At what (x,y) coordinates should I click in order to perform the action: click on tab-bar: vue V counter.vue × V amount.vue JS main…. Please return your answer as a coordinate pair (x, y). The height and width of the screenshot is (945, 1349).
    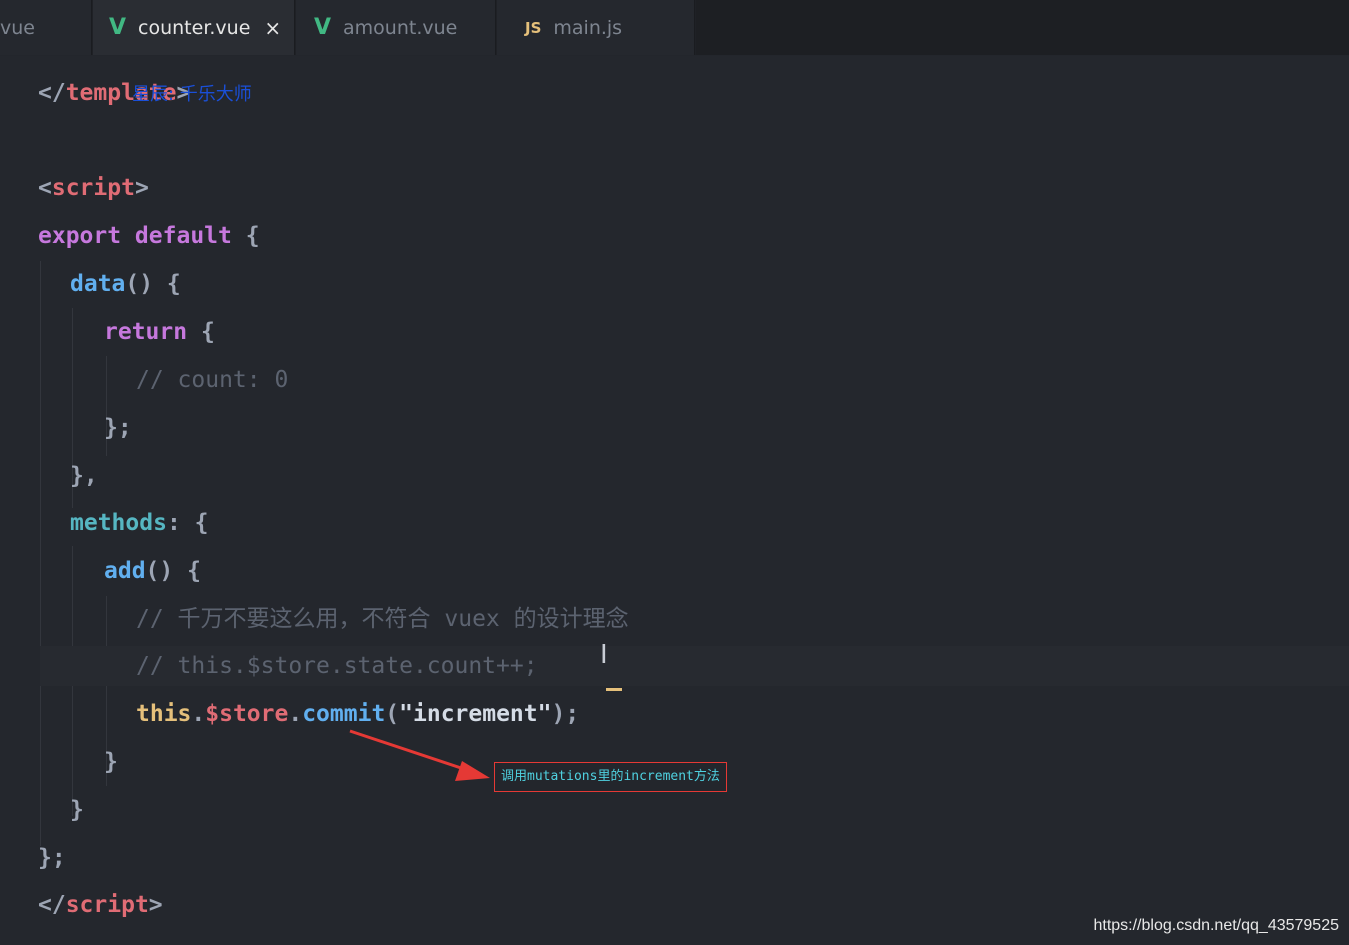
    Looking at the image, I should click on (674, 27).